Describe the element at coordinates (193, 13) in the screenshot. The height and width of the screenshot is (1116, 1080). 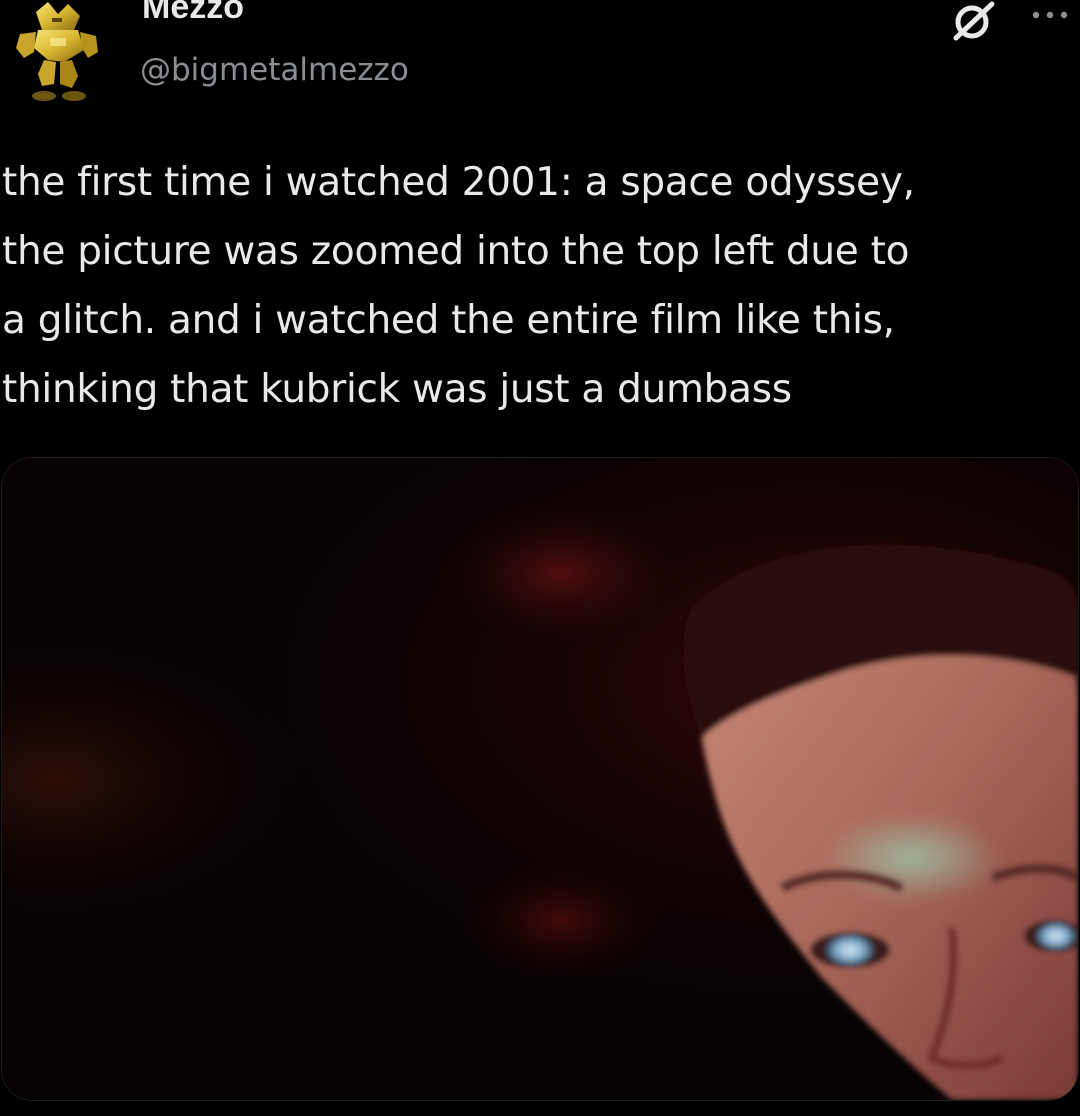
I see `author-display-name: Mezzo` at that location.